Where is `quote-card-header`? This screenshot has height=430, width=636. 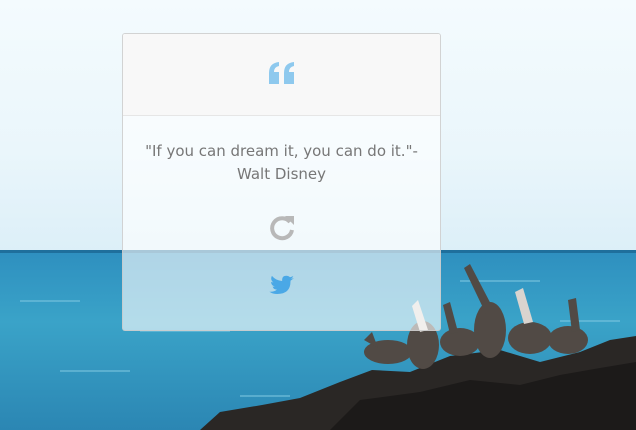 quote-card-header is located at coordinates (281, 75).